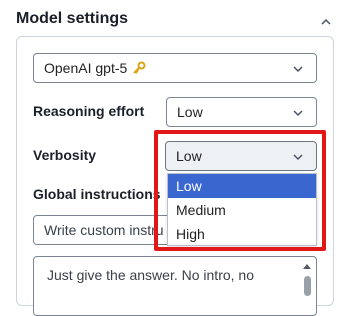 This screenshot has height=316, width=350. I want to click on reasoning-effort-select: Low, so click(241, 112).